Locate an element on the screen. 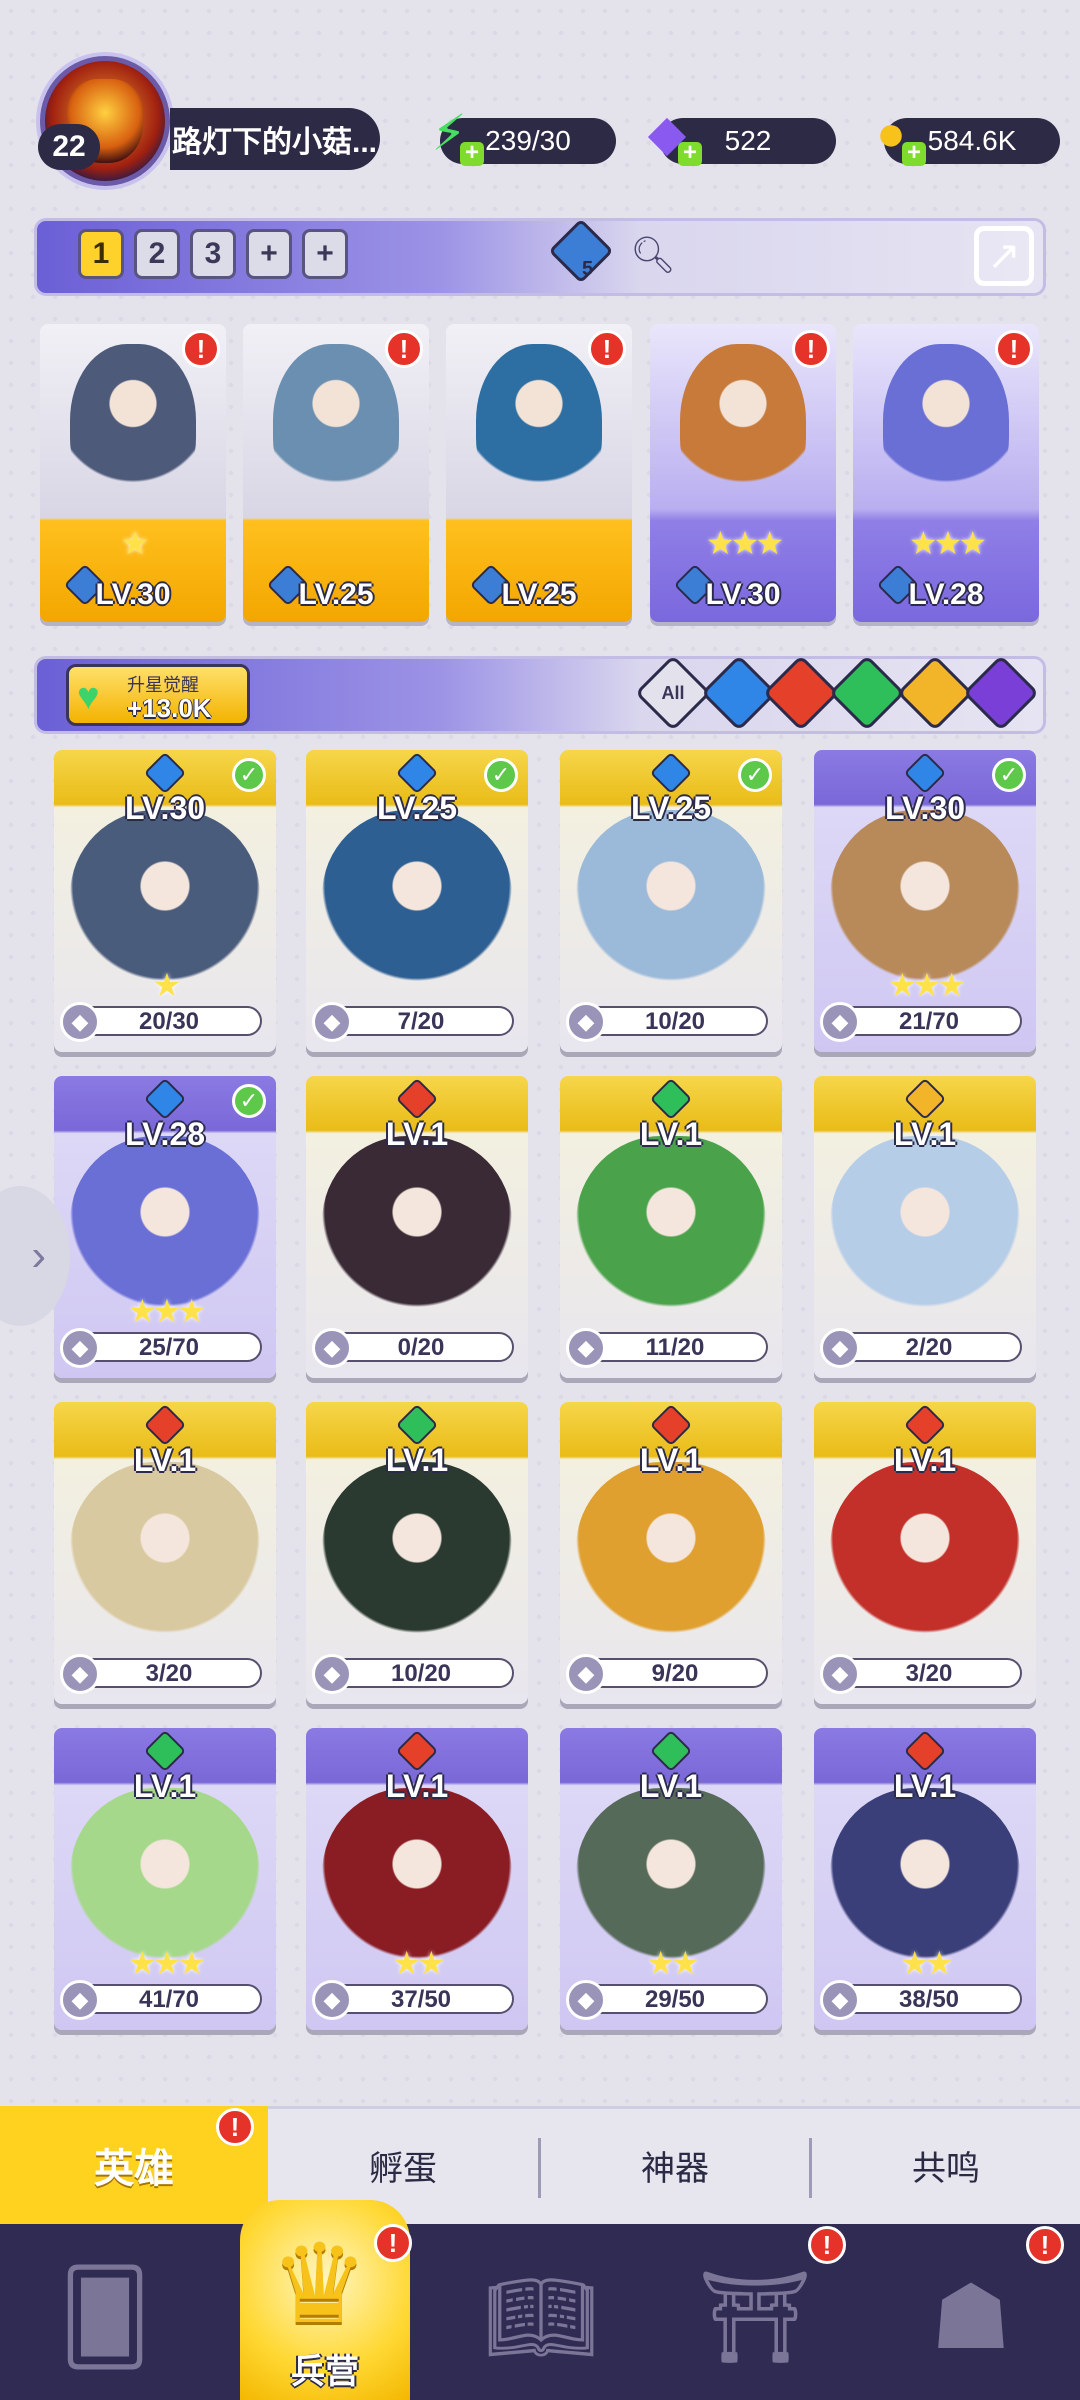  team-tab-2: 2 is located at coordinates (157, 254).